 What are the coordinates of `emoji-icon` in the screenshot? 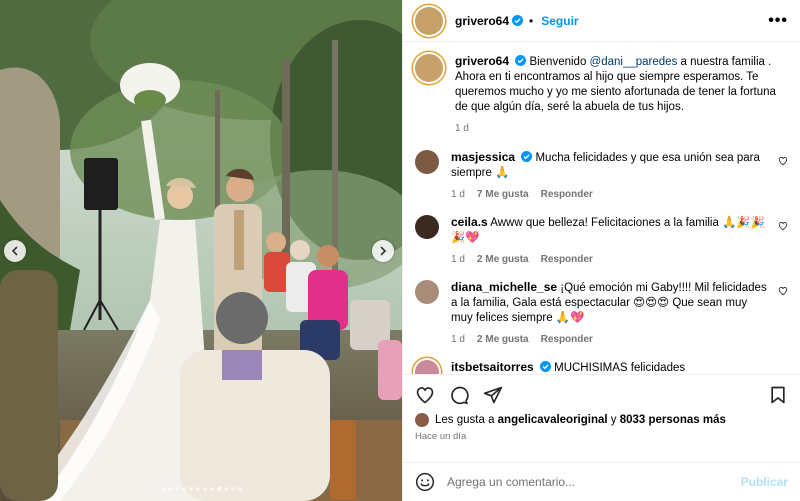 It's located at (425, 482).